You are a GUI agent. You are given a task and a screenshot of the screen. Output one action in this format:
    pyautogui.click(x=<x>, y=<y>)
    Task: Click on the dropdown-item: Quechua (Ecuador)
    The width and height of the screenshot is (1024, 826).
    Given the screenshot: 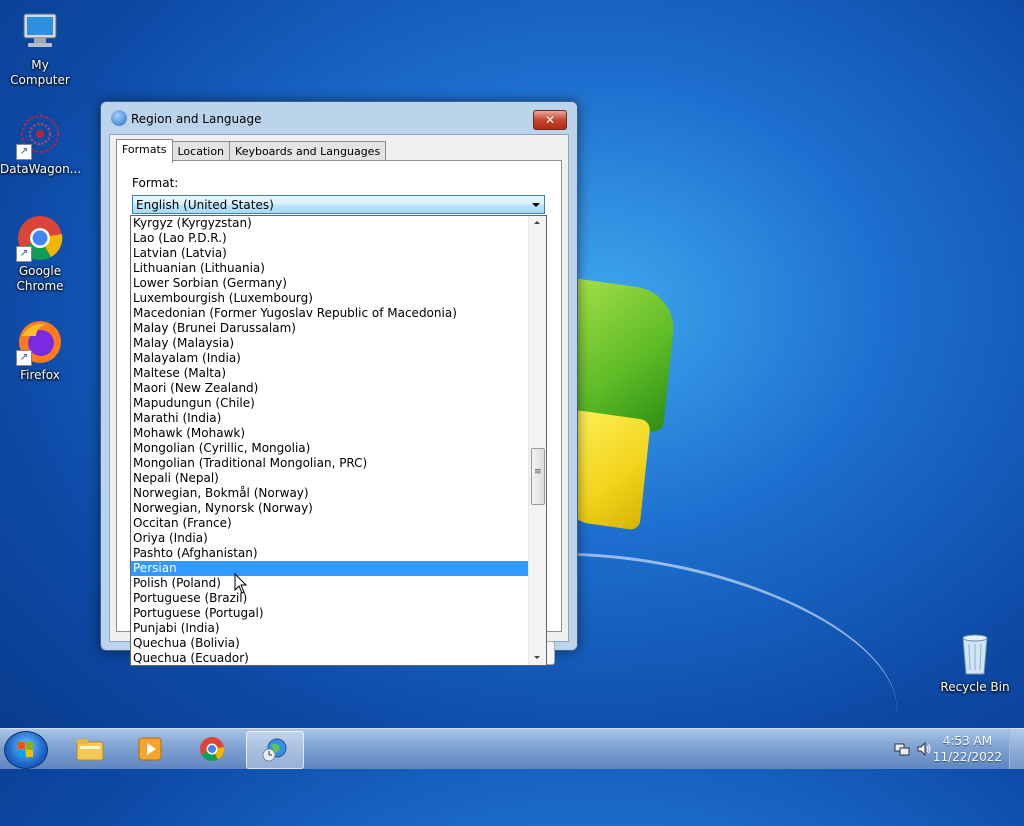 What is the action you would take?
    pyautogui.click(x=330, y=658)
    